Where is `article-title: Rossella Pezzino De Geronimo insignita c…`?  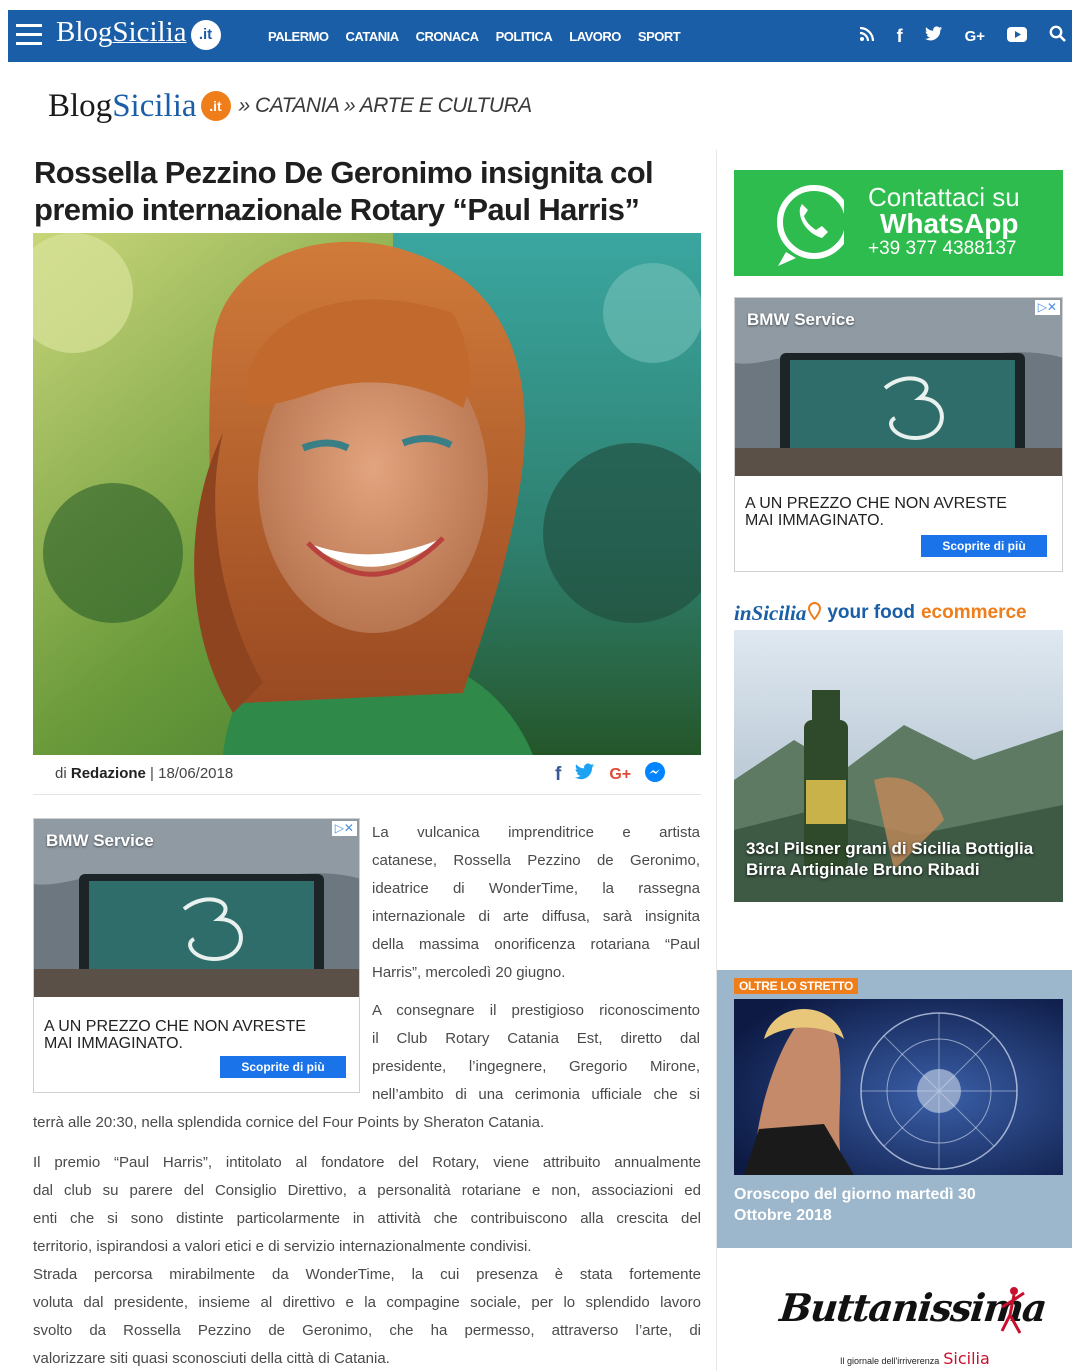
article-title: Rossella Pezzino De Geronimo insignita c… is located at coordinates (344, 191).